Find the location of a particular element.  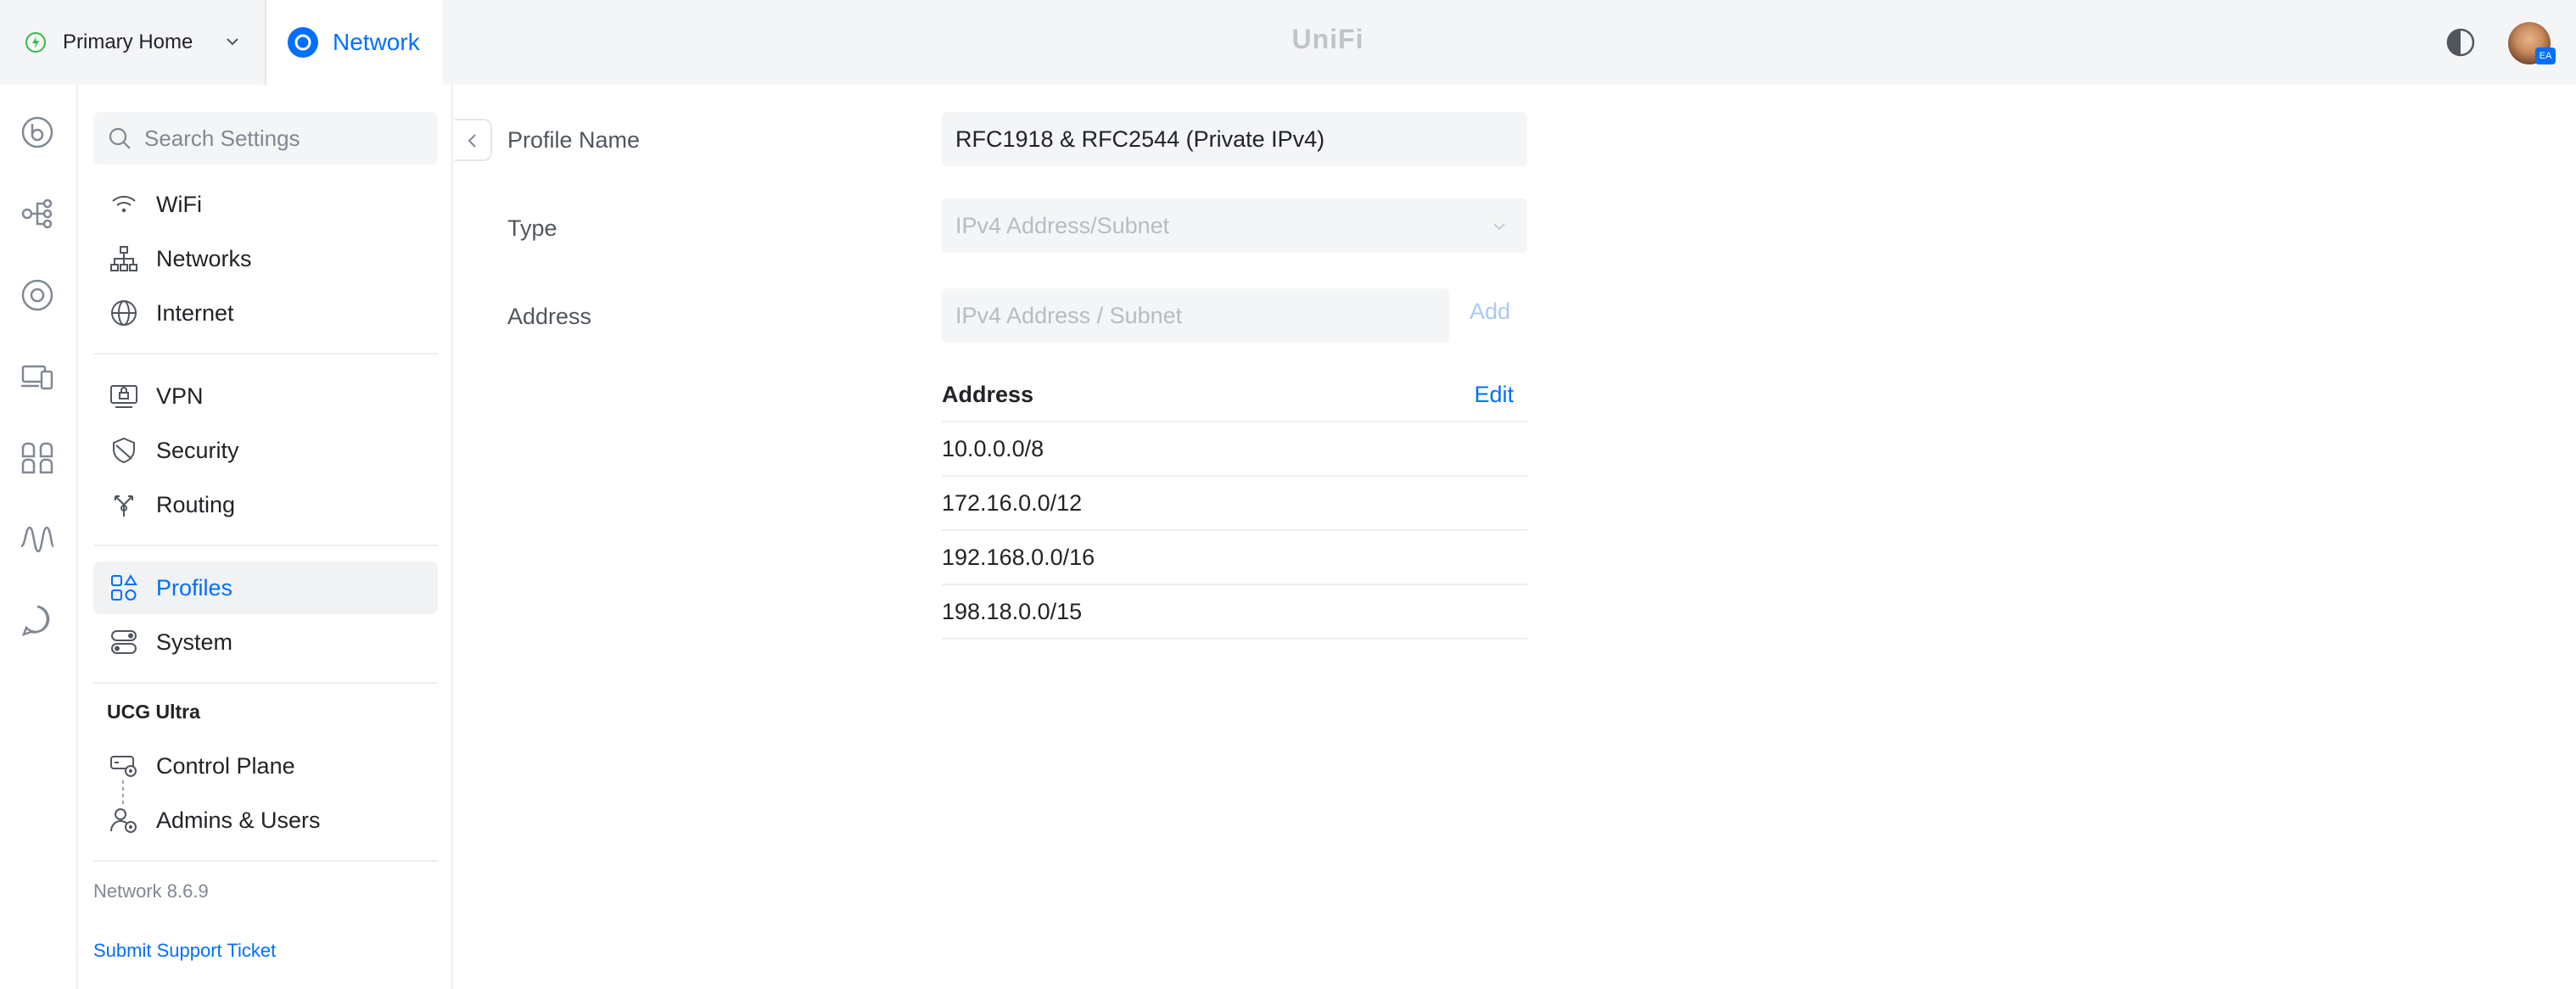

search-input is located at coordinates (284, 138).